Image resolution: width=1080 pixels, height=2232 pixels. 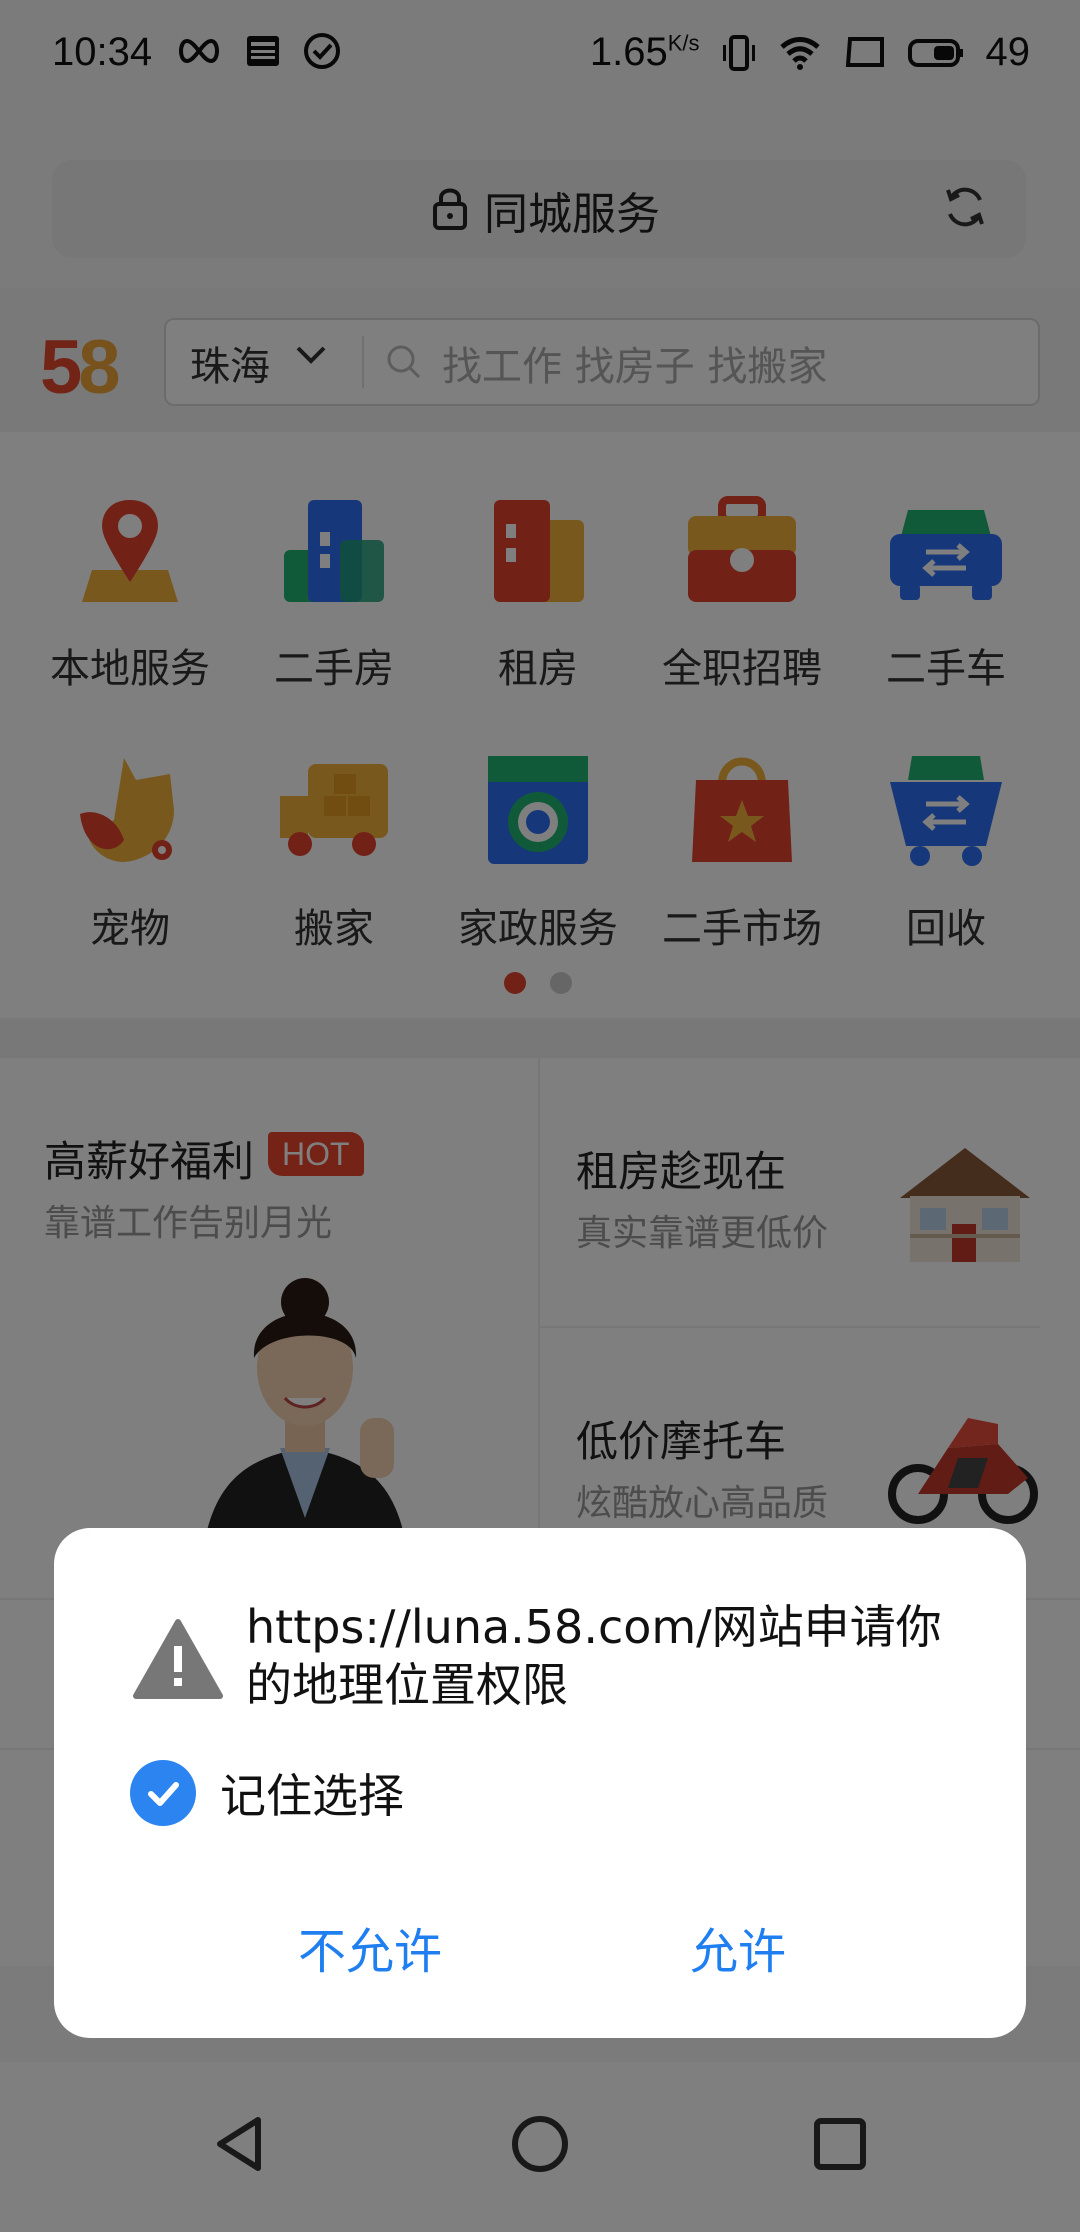 What do you see at coordinates (178, 1659) in the screenshot?
I see `warning-icon` at bounding box center [178, 1659].